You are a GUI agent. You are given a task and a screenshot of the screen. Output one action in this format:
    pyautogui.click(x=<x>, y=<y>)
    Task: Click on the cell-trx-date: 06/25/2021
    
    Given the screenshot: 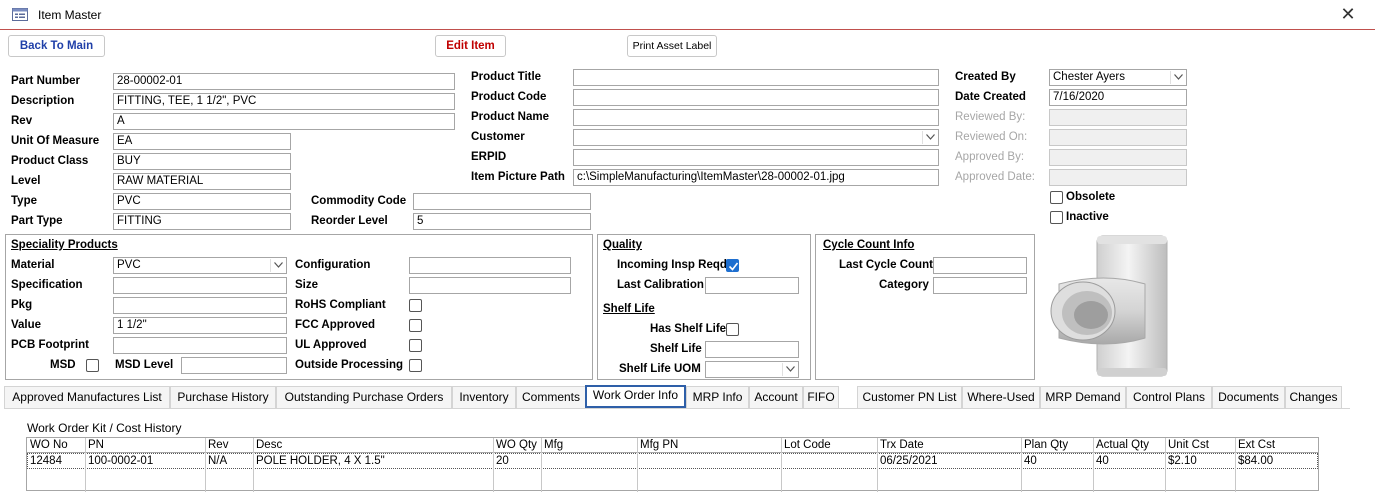 What is the action you would take?
    pyautogui.click(x=949, y=461)
    